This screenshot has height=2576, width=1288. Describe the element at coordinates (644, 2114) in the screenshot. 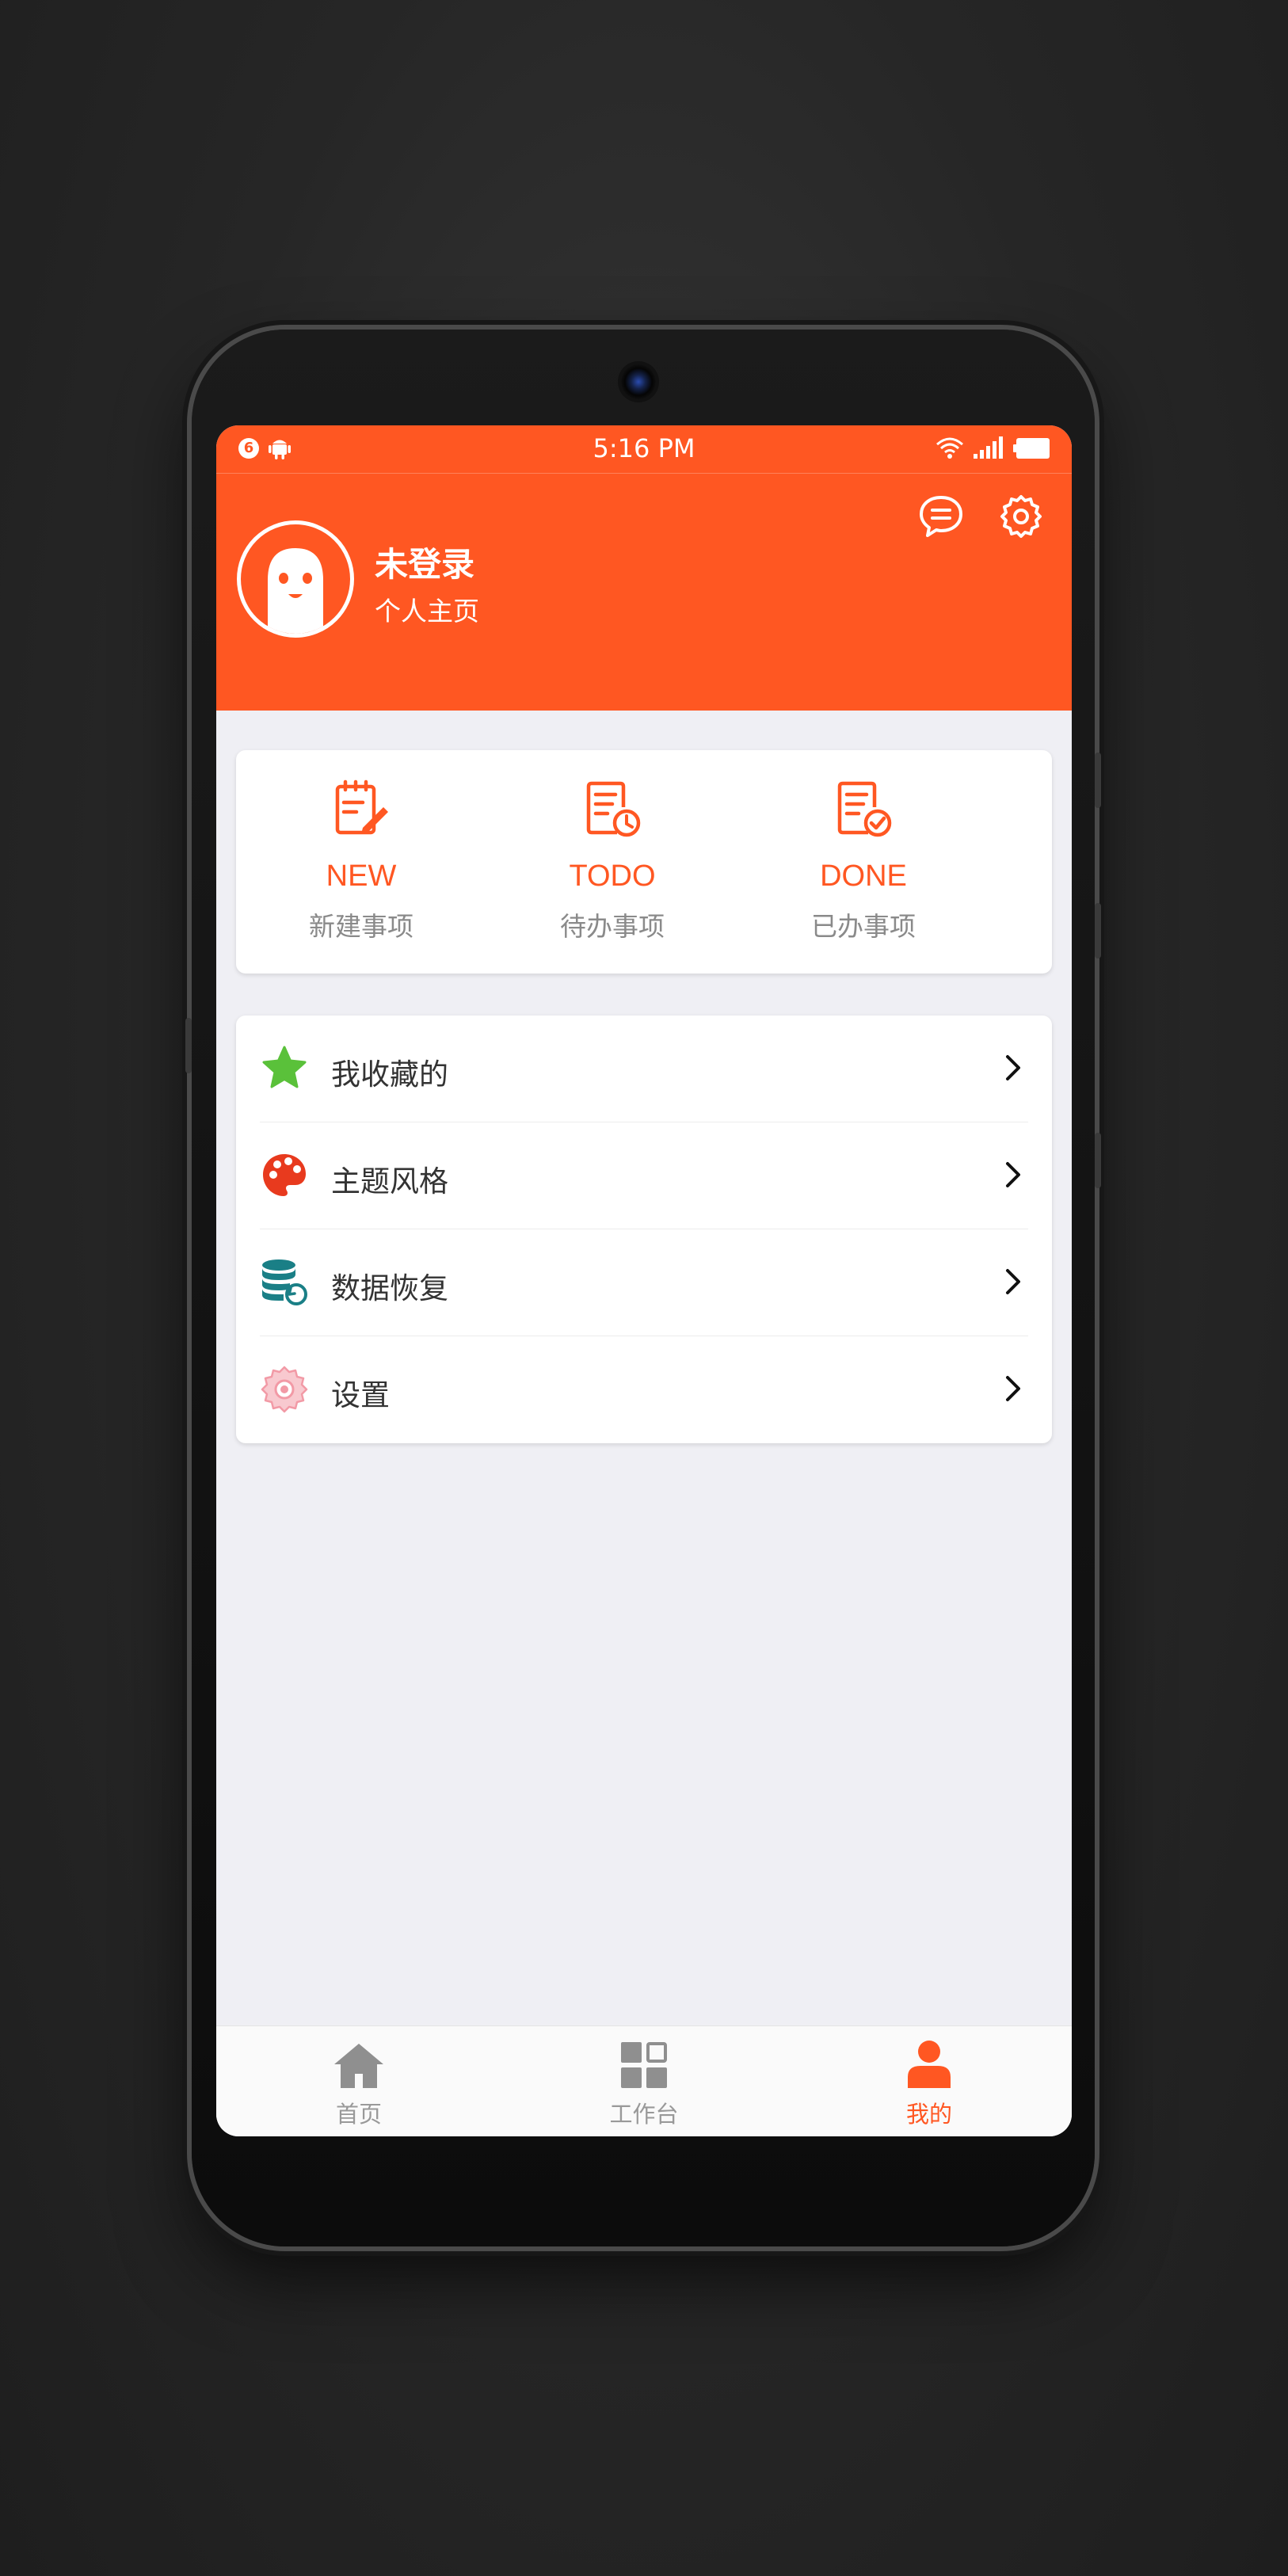

I see `tab-label: 工作台` at that location.